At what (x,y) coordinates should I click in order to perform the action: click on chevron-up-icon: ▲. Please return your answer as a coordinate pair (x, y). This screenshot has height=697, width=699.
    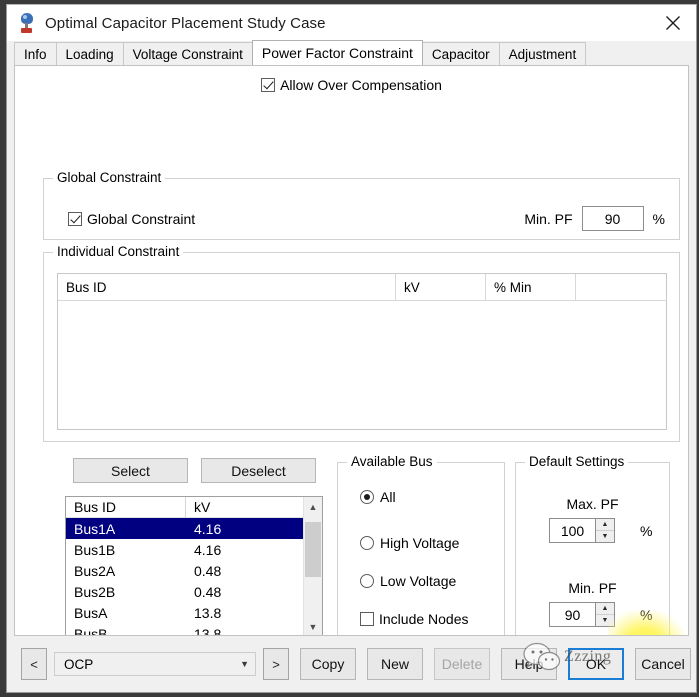
    Looking at the image, I should click on (313, 506).